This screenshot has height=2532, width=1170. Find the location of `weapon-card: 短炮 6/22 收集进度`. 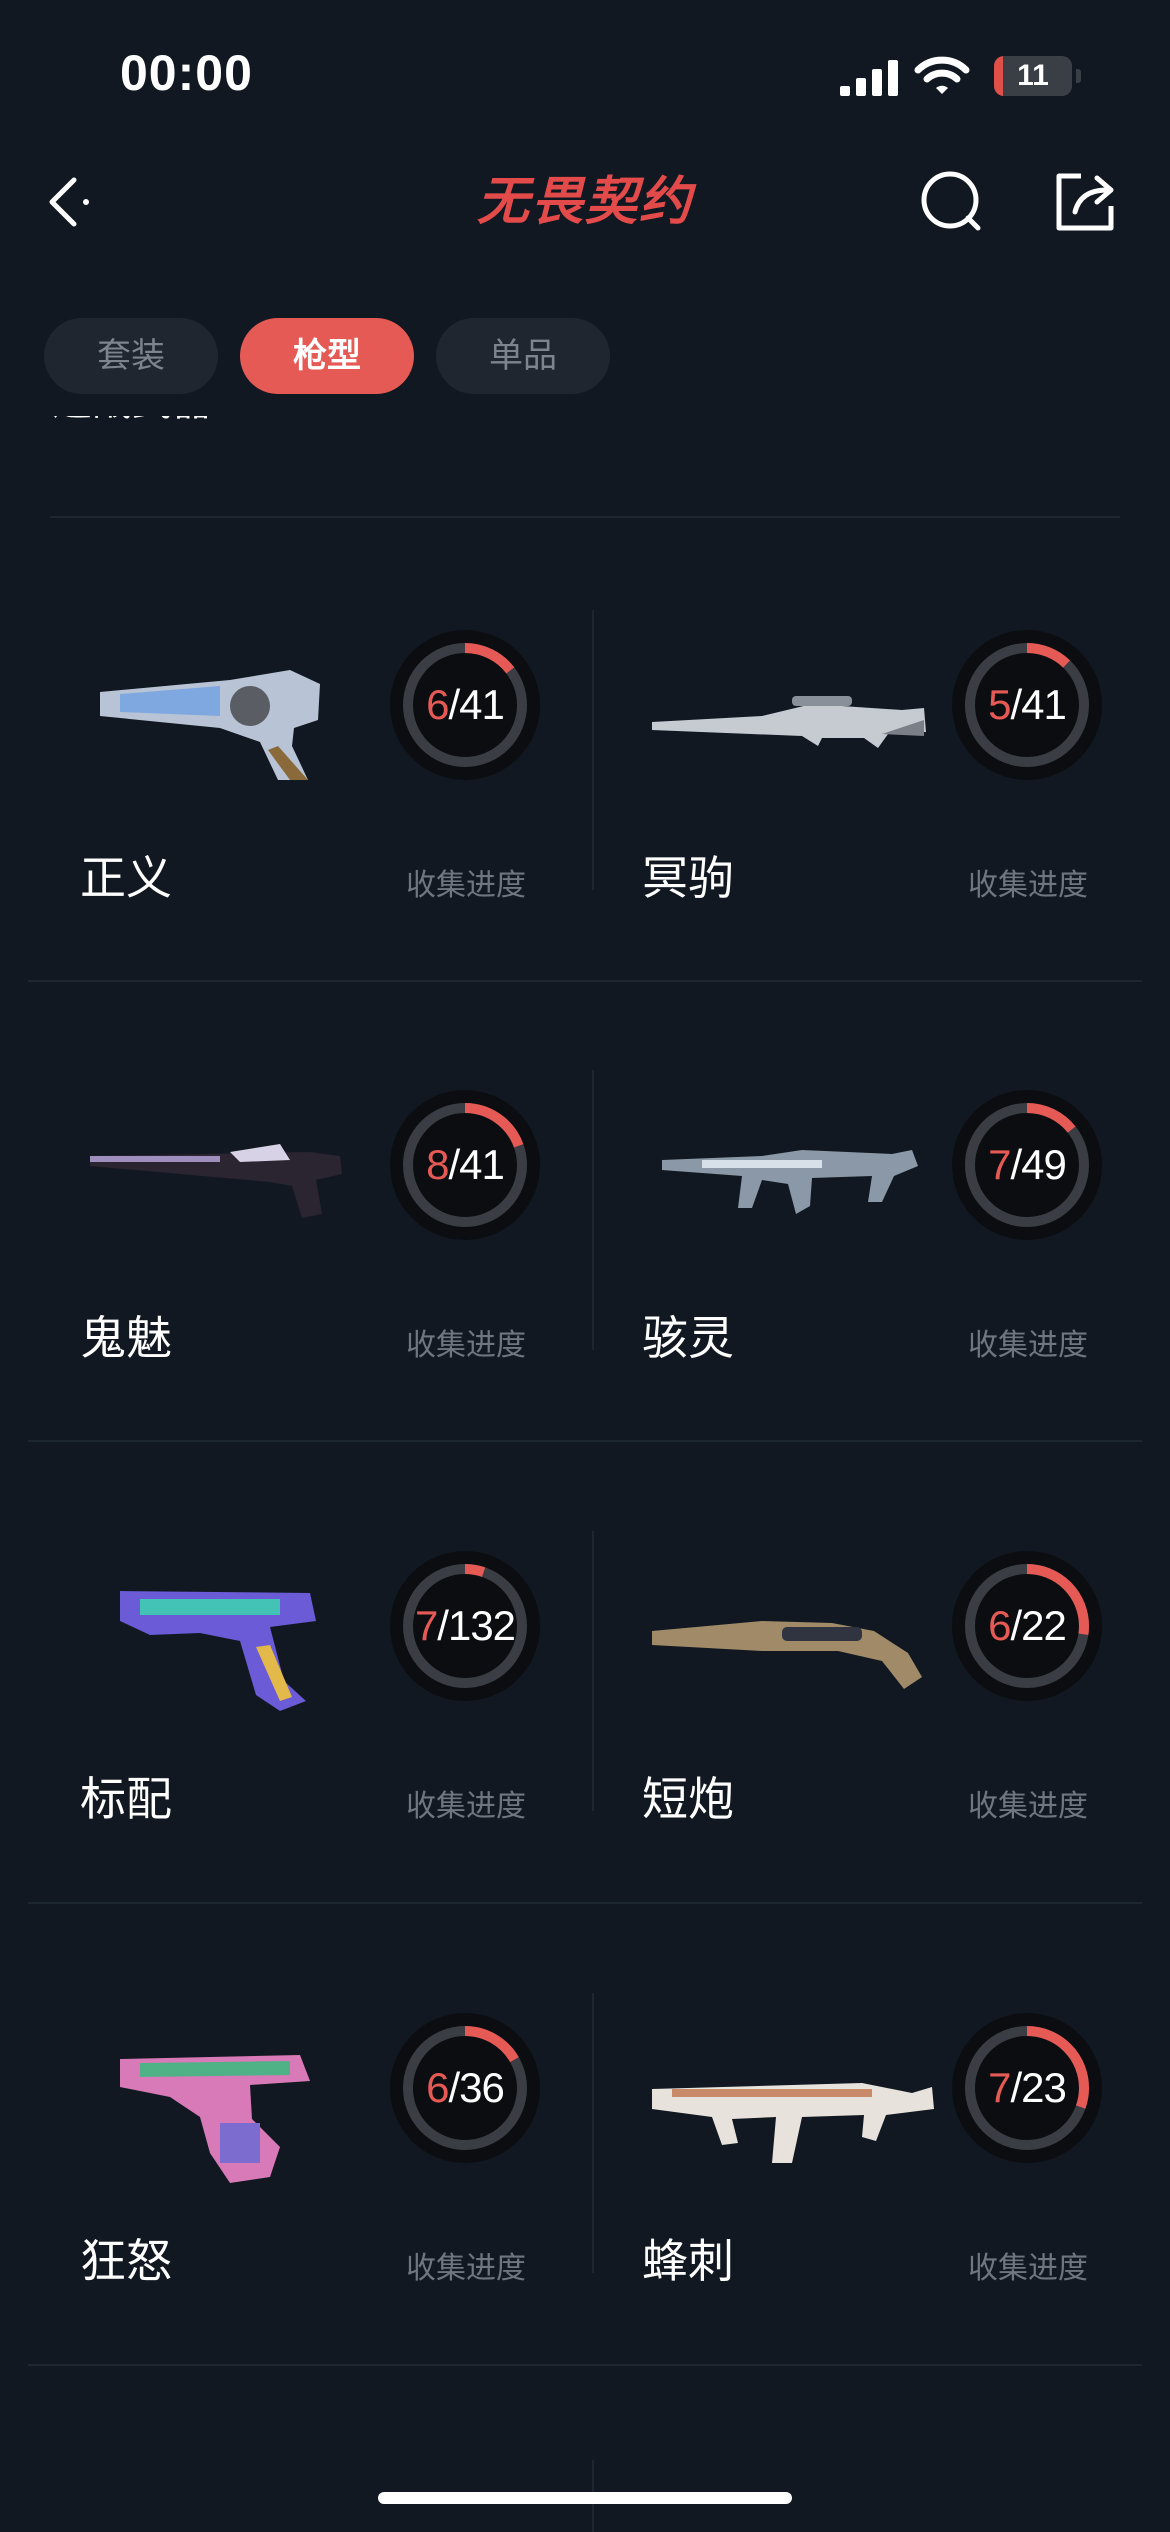

weapon-card: 短炮 6/22 收集进度 is located at coordinates (872, 1711).